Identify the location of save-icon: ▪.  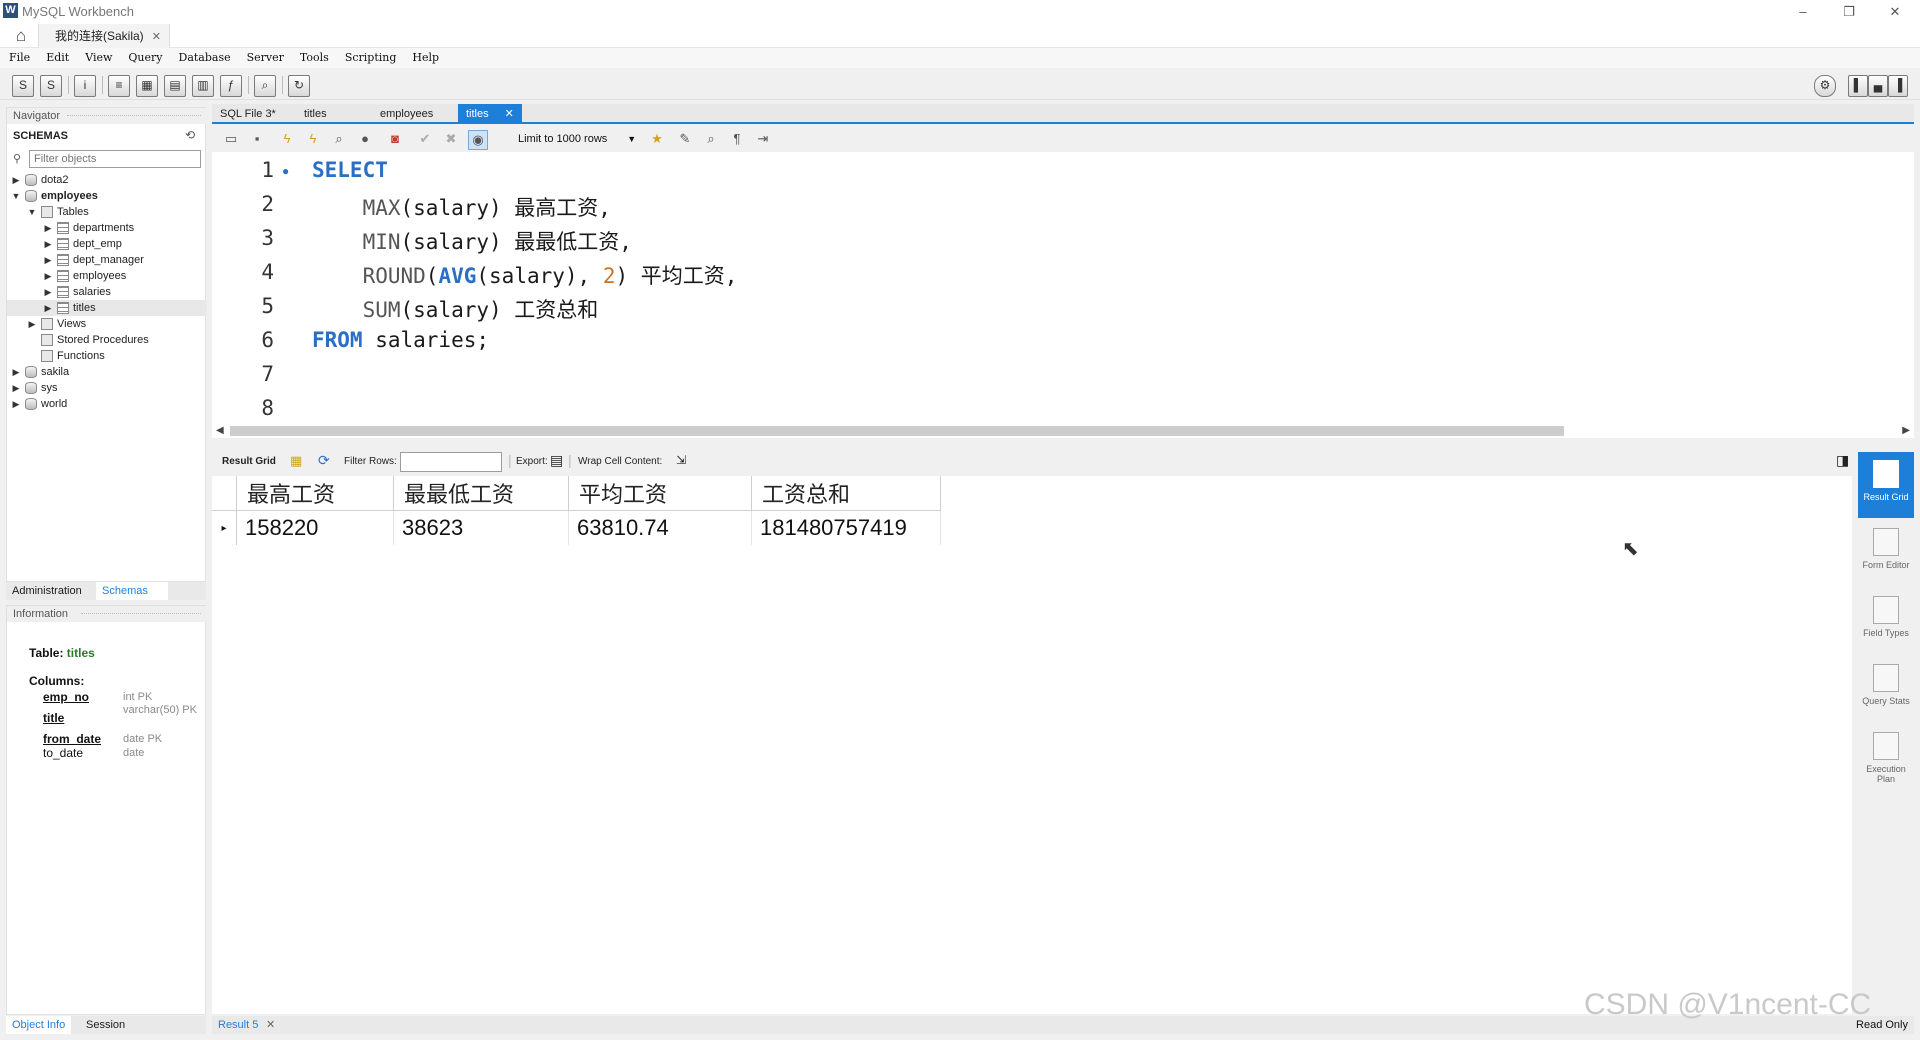
(257, 139).